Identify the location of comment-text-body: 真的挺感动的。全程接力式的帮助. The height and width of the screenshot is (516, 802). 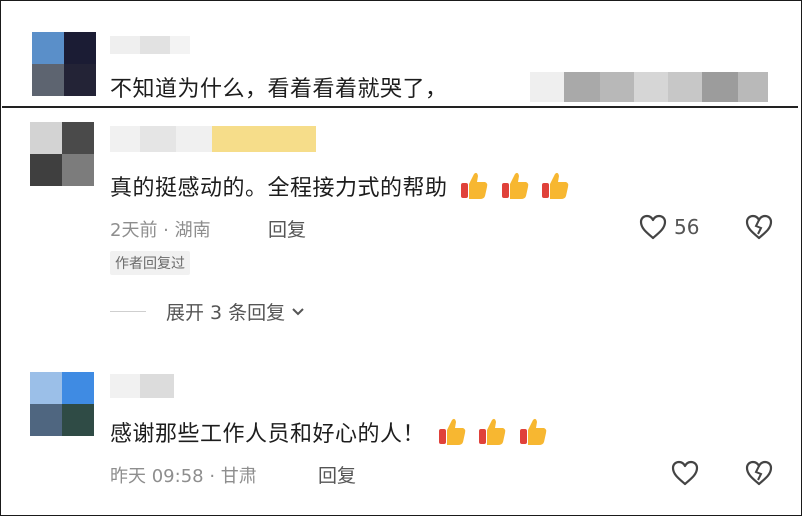
(279, 188).